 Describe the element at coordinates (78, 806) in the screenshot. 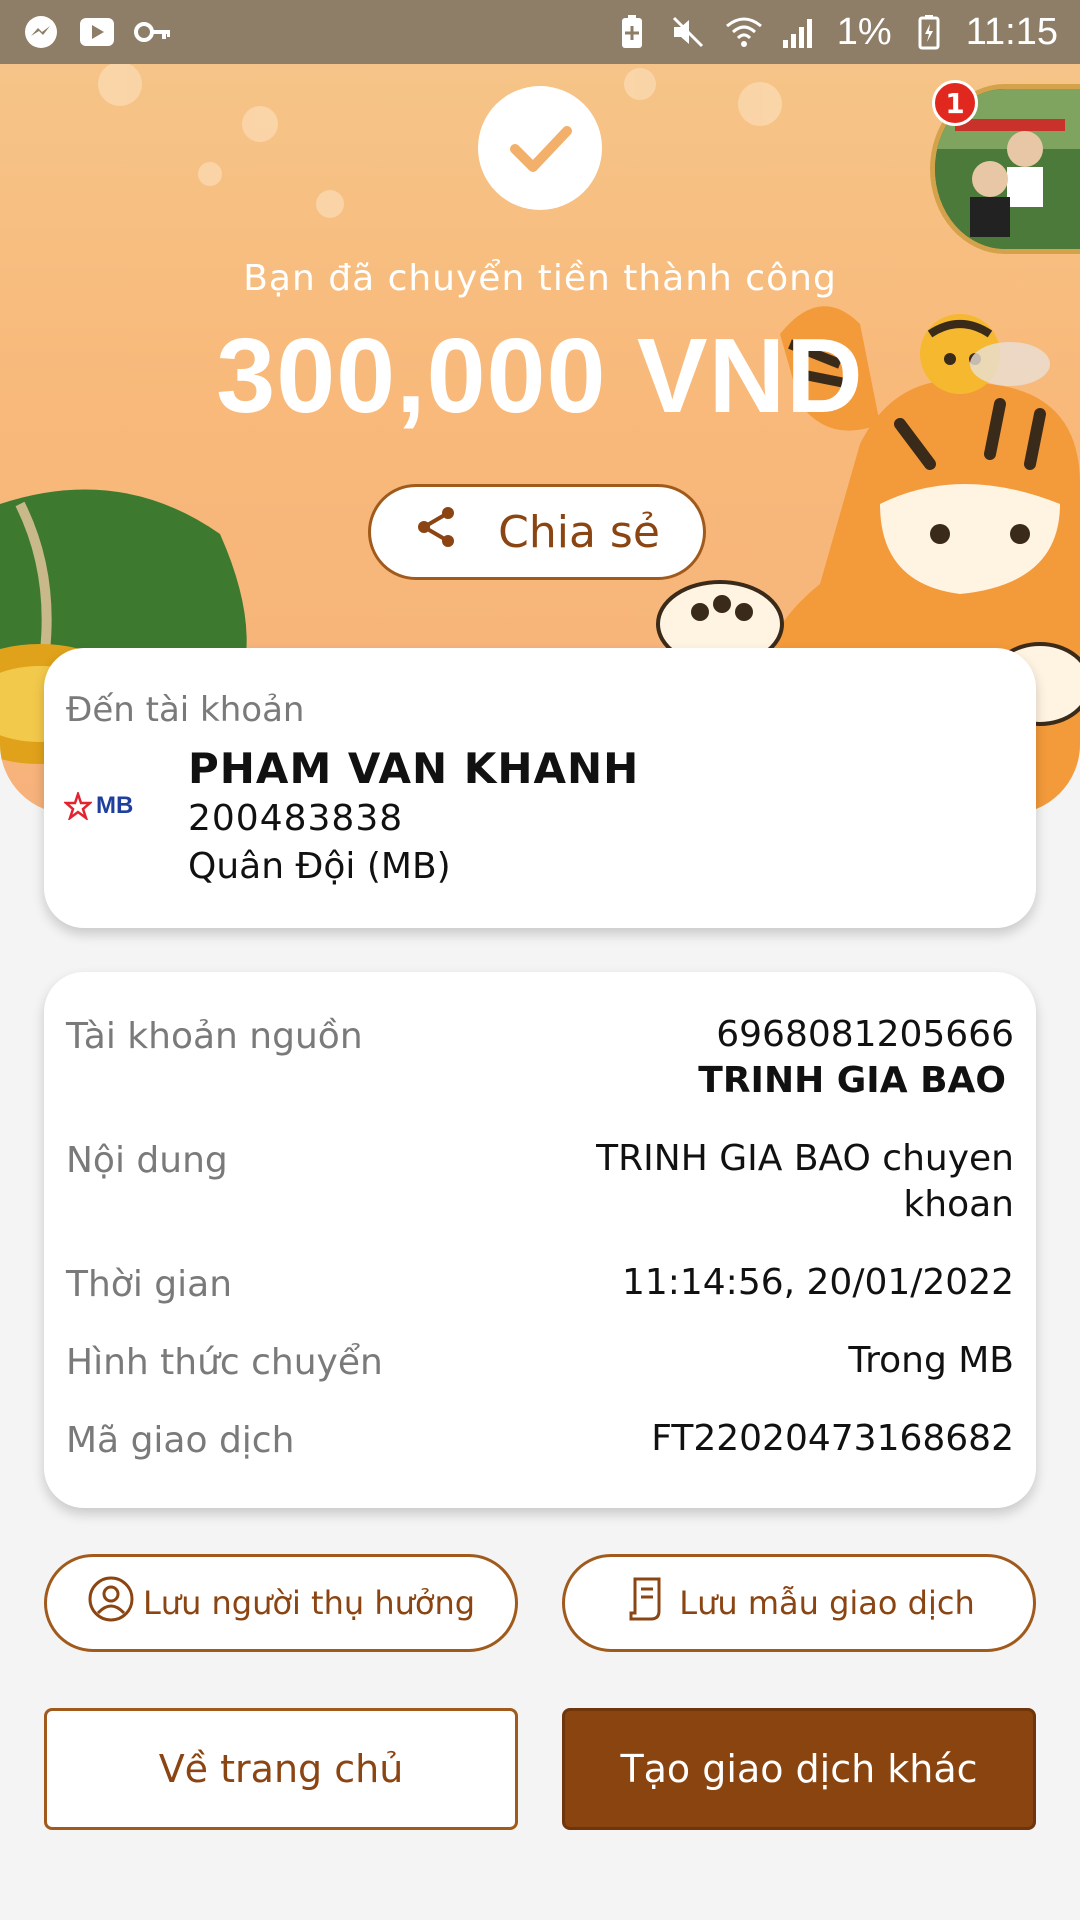

I see `mb-star-icon` at that location.